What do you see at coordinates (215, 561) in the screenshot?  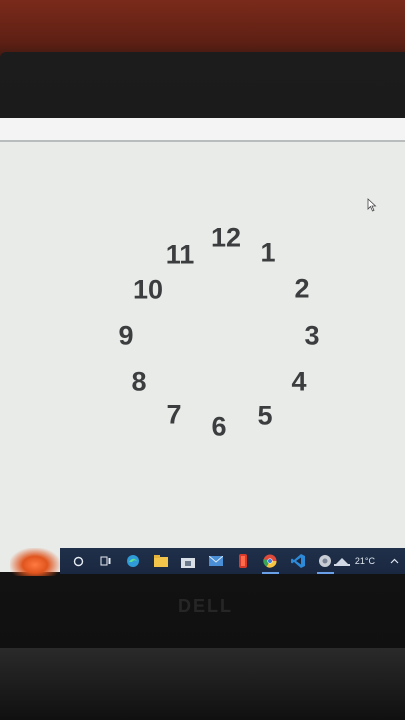 I see `mail-icon` at bounding box center [215, 561].